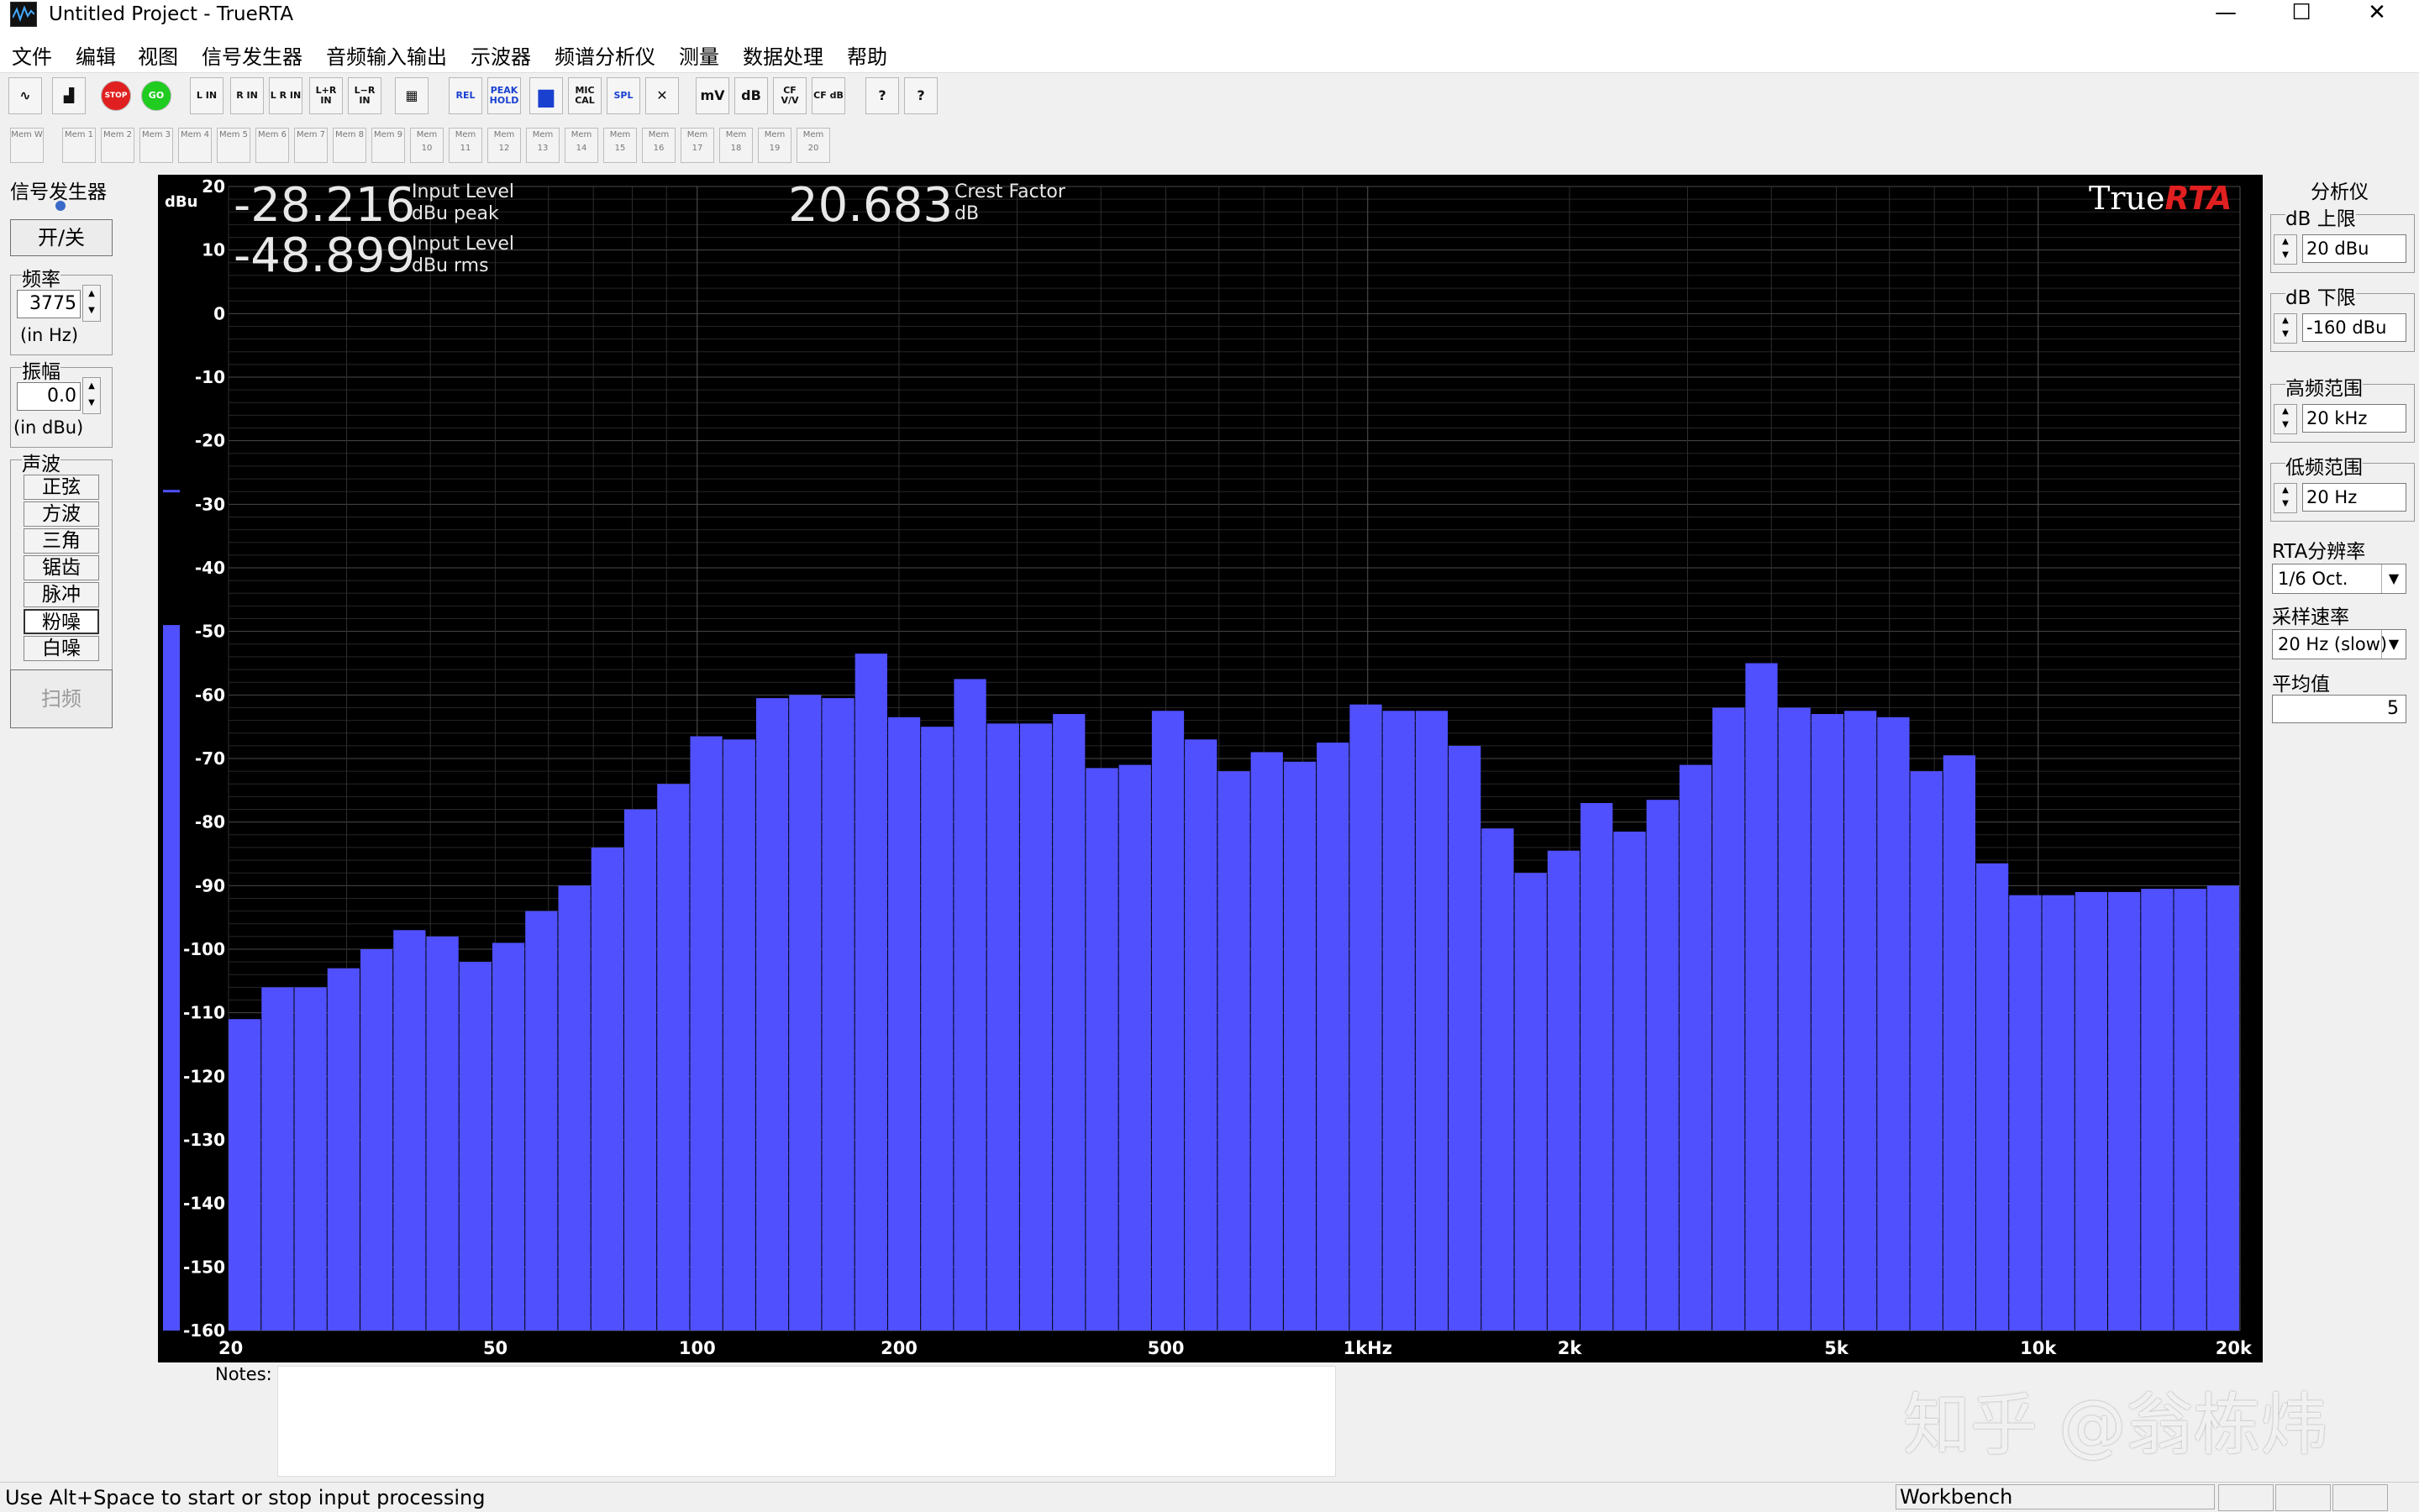 The height and width of the screenshot is (1512, 2419). Describe the element at coordinates (364, 95) in the screenshot. I see `lminusr-in-button: L−R IN` at that location.